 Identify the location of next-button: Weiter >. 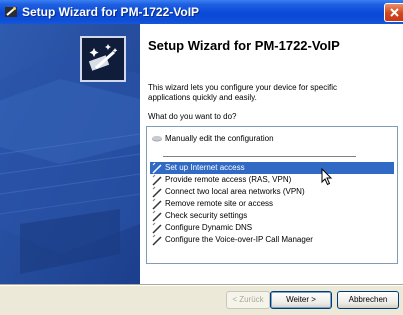
(301, 300).